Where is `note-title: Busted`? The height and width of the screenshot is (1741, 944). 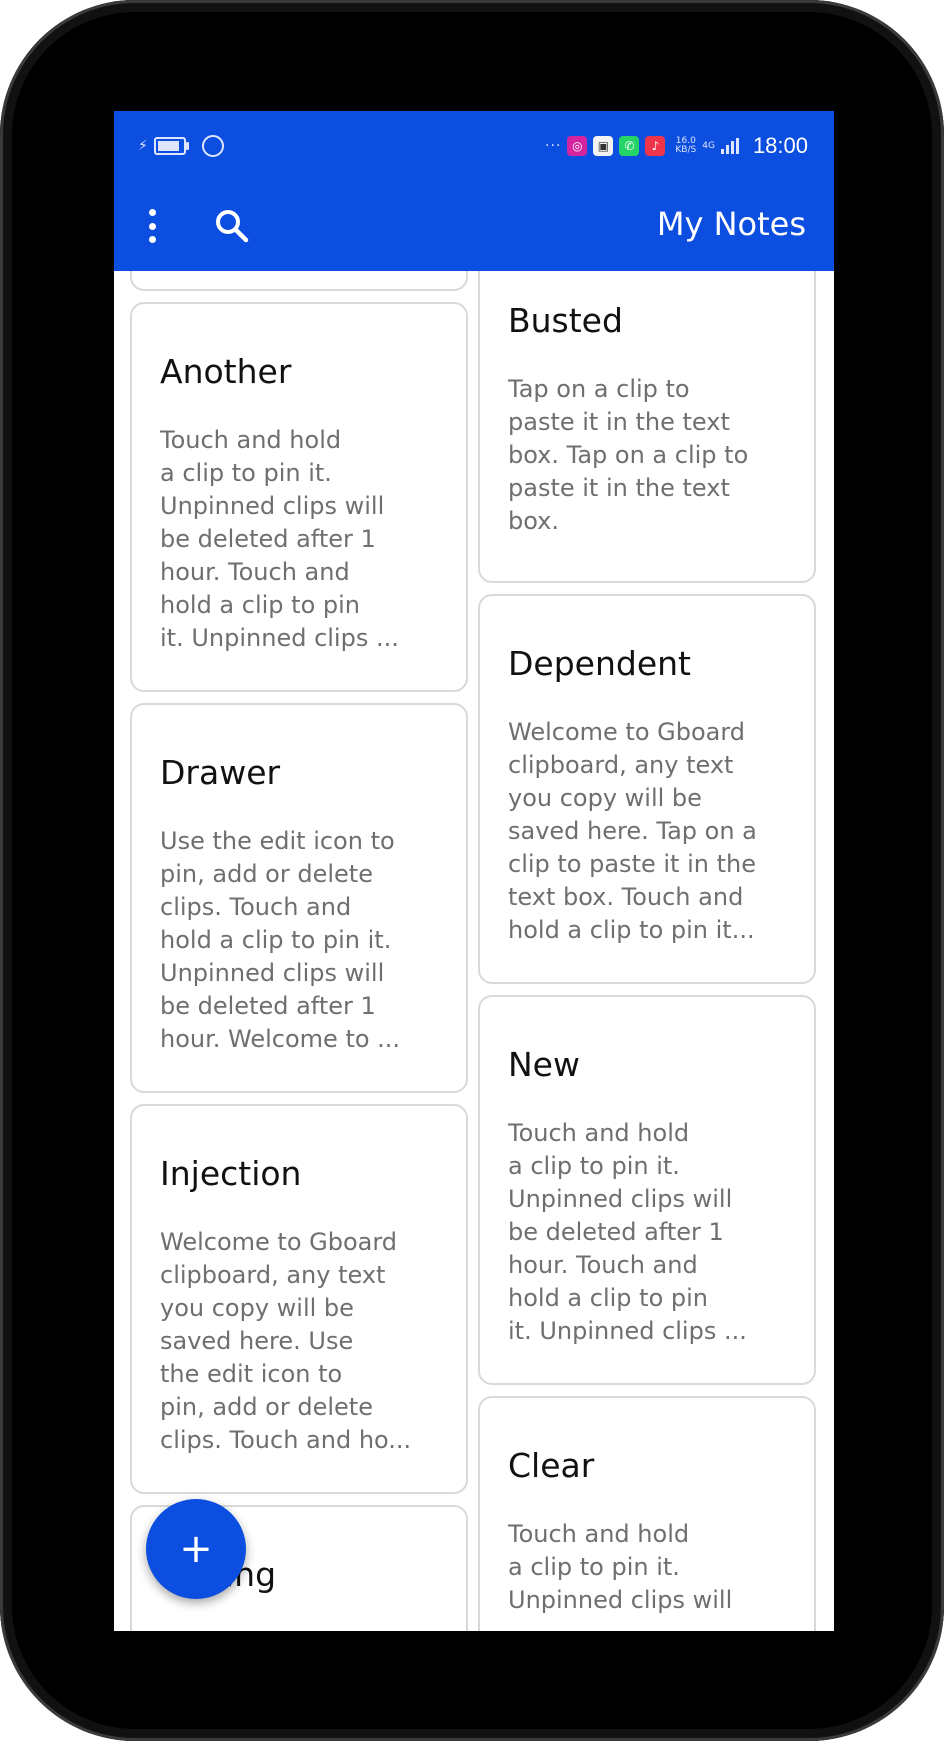 note-title: Busted is located at coordinates (565, 320).